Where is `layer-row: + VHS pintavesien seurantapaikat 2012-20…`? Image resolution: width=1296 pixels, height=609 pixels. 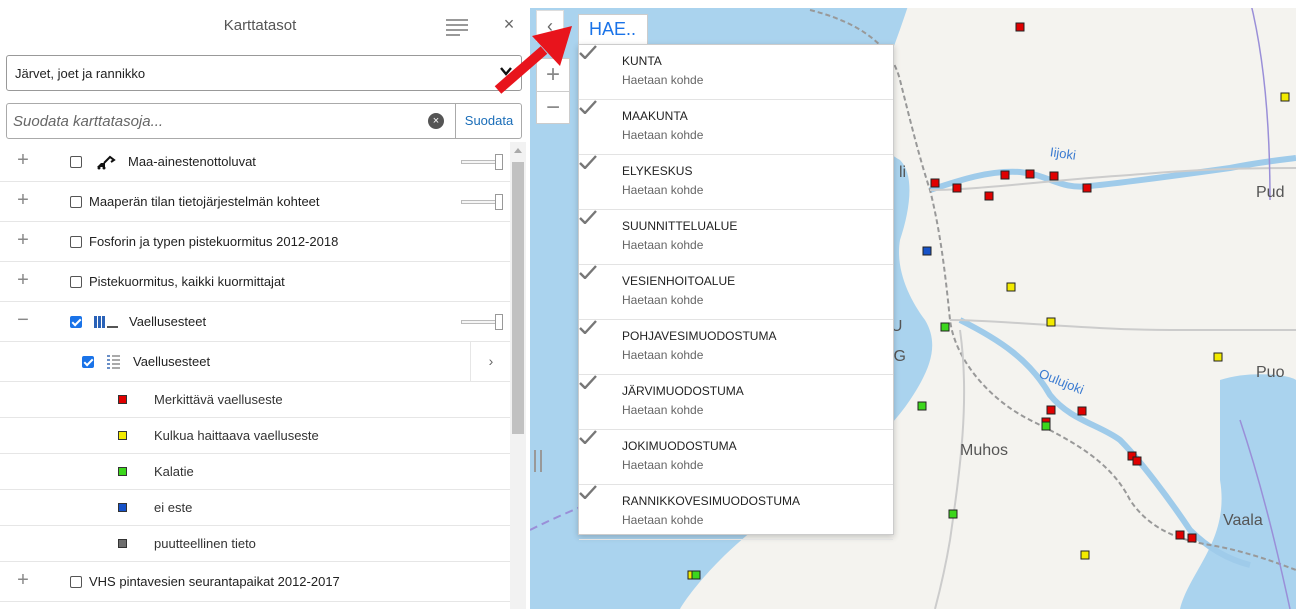 layer-row: + VHS pintavesien seurantapaikat 2012-20… is located at coordinates (255, 582).